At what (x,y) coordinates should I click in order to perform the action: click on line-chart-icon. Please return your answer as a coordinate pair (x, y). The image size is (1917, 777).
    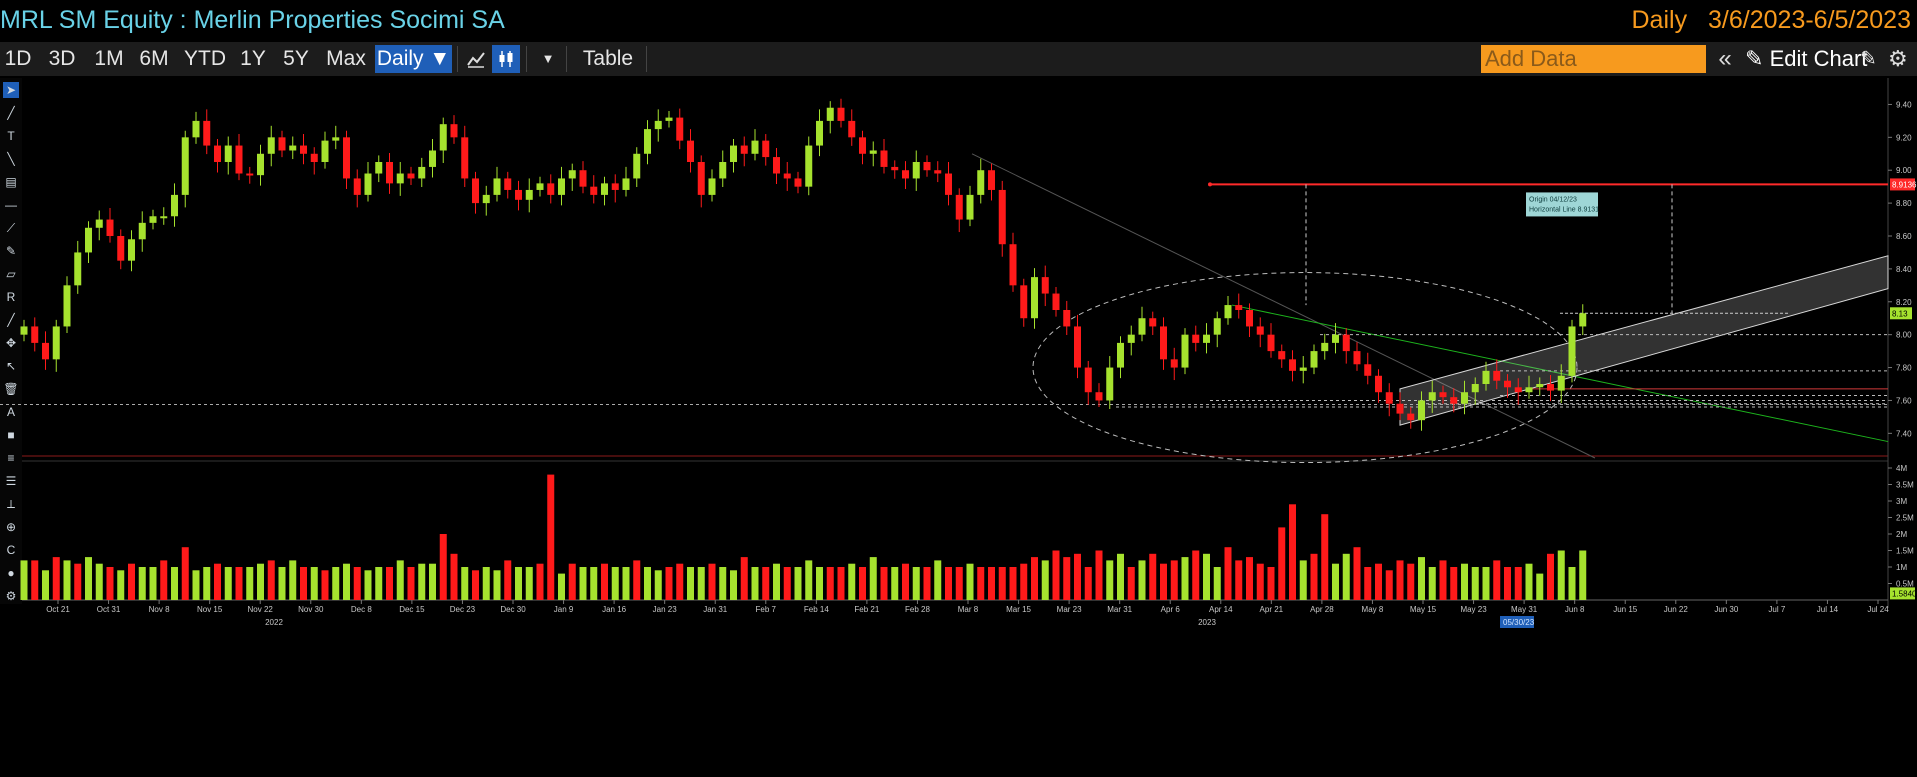
    Looking at the image, I should click on (476, 59).